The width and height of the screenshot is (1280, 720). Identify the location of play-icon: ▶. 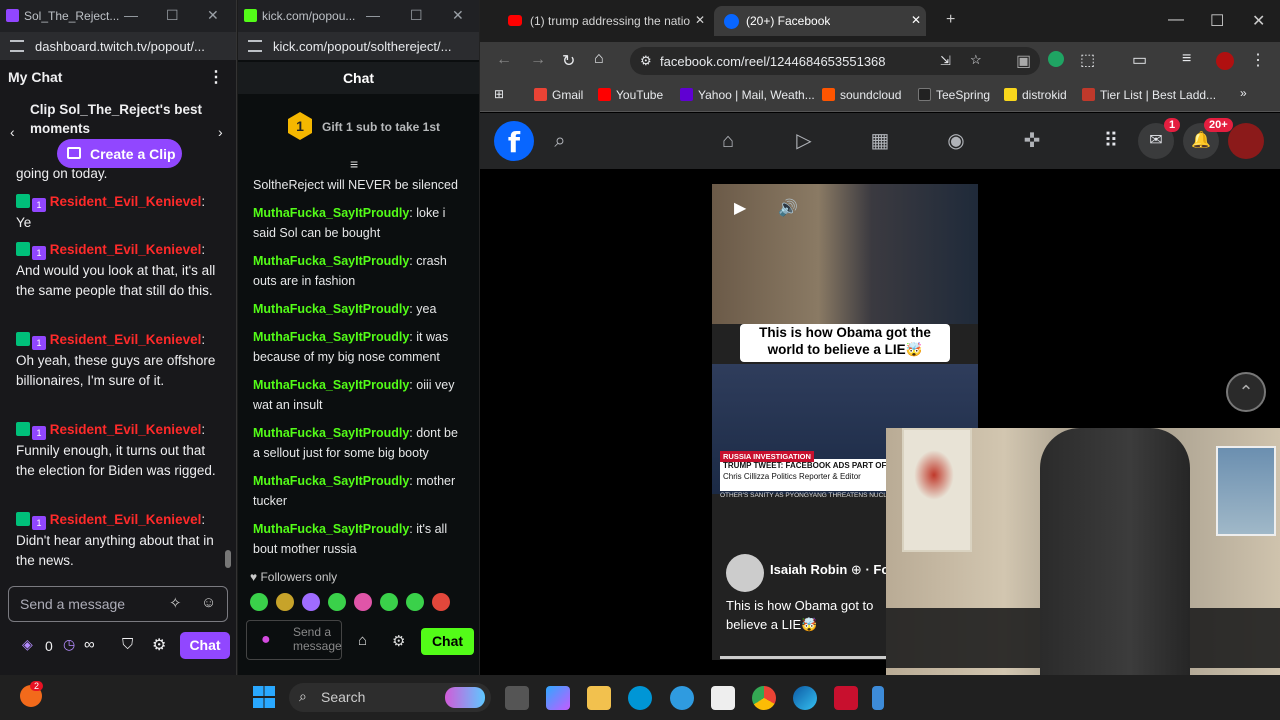
(740, 208).